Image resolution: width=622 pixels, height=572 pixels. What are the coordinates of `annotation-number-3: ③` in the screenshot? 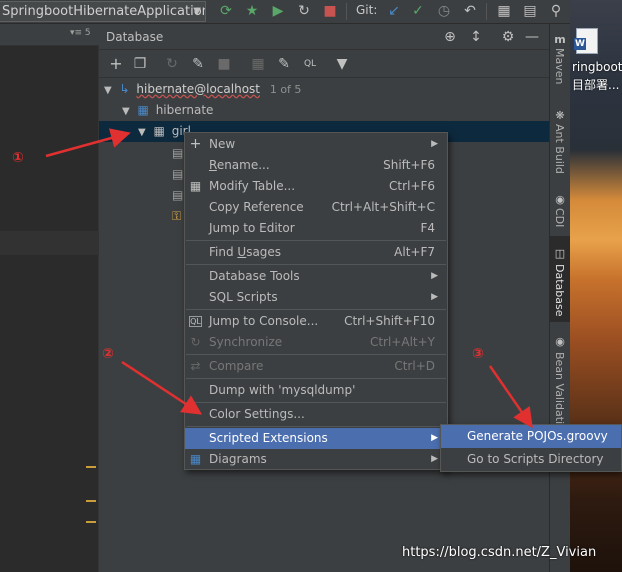 It's located at (478, 354).